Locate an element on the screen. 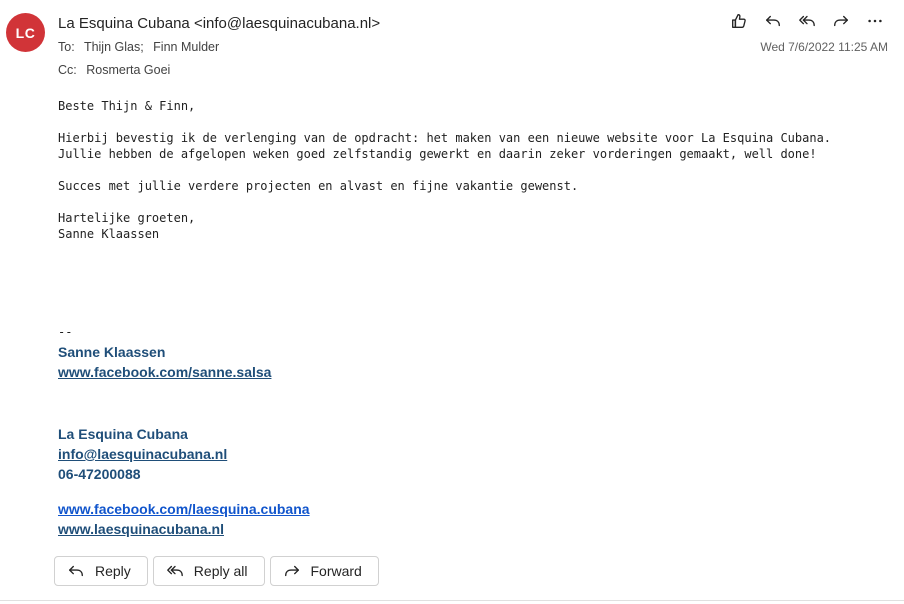 This screenshot has width=904, height=604. more-icon is located at coordinates (875, 21).